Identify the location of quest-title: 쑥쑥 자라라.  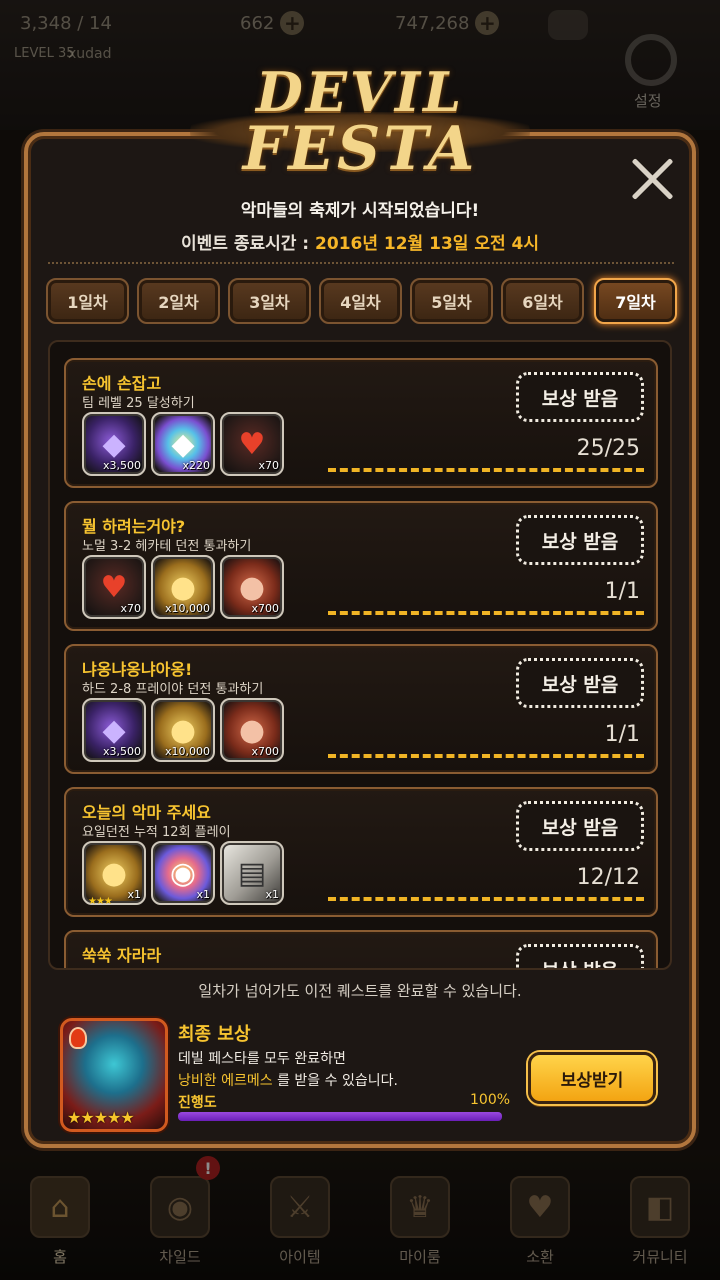
(122, 955).